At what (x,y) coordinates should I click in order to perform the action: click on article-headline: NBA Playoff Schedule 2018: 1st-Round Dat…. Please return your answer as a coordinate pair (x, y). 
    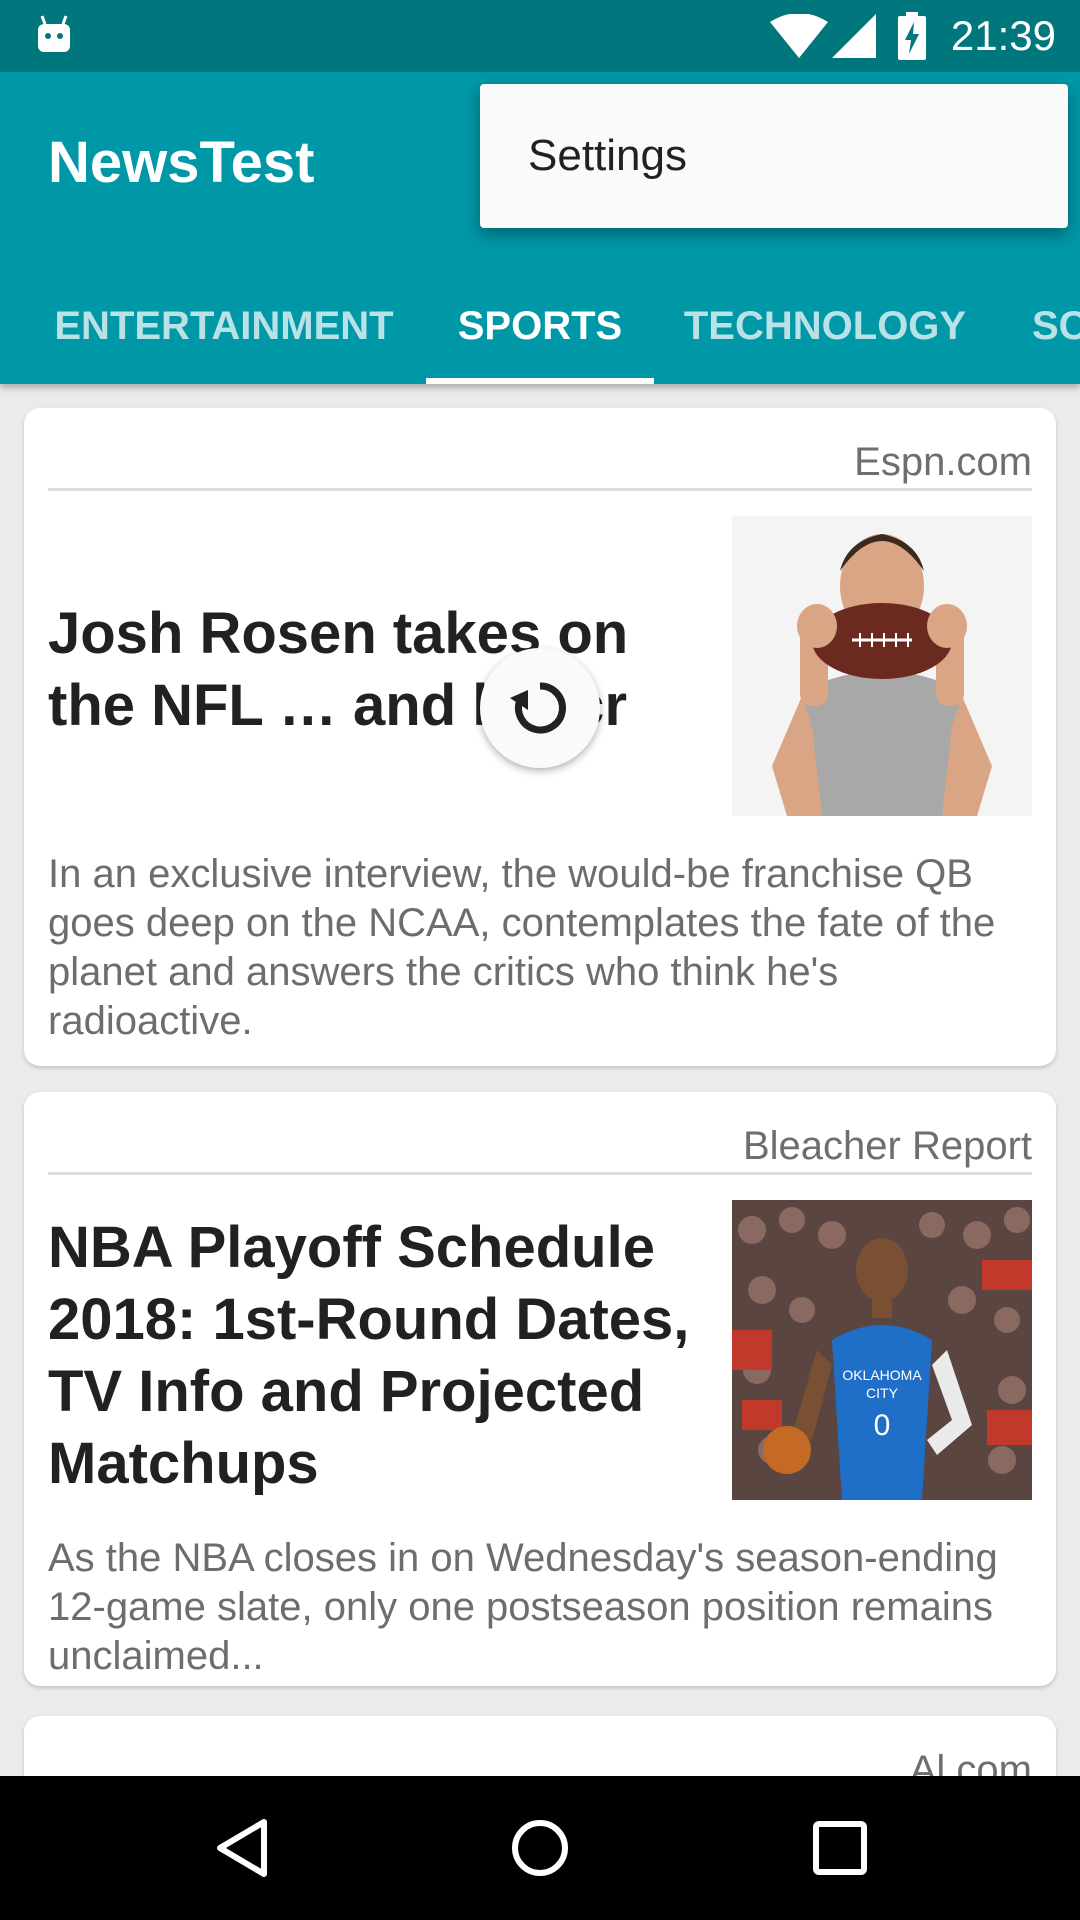
    Looking at the image, I should click on (369, 1355).